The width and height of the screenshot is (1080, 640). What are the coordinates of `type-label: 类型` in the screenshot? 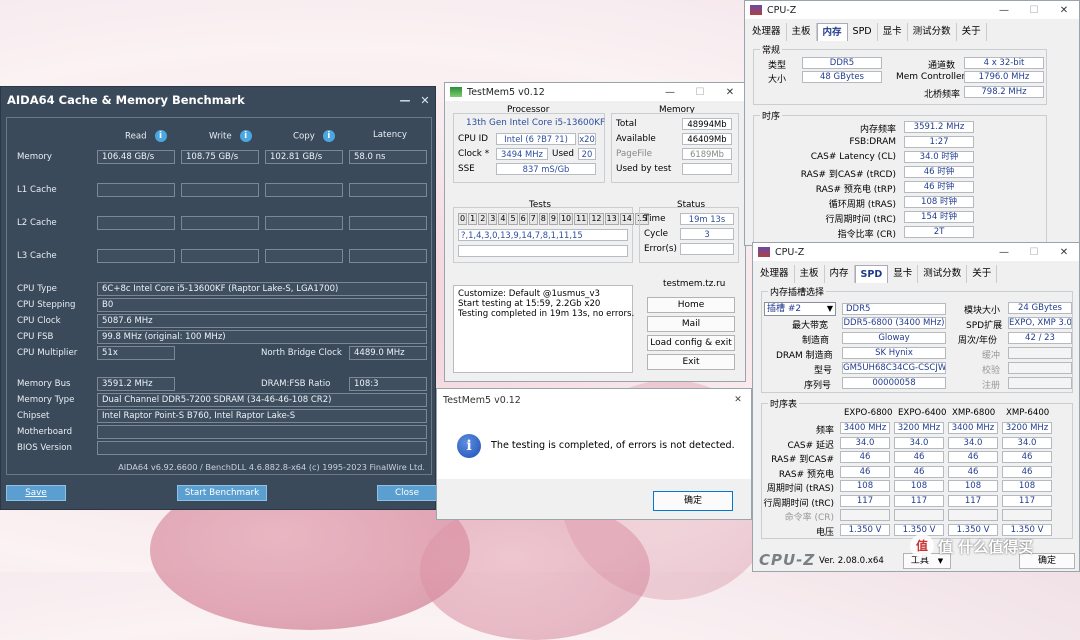 It's located at (777, 66).